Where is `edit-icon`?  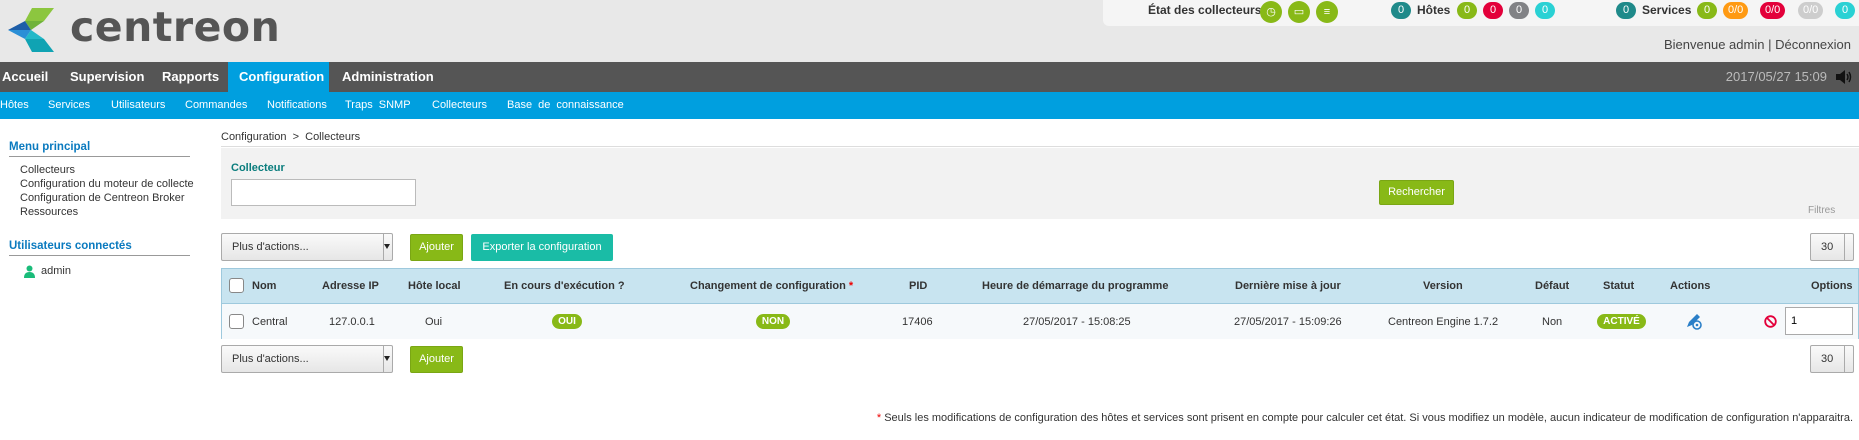 edit-icon is located at coordinates (1693, 321).